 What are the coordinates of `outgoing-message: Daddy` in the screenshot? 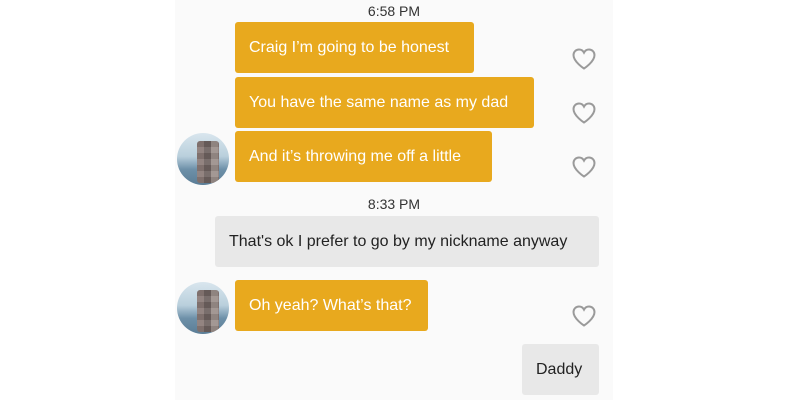 It's located at (560, 369).